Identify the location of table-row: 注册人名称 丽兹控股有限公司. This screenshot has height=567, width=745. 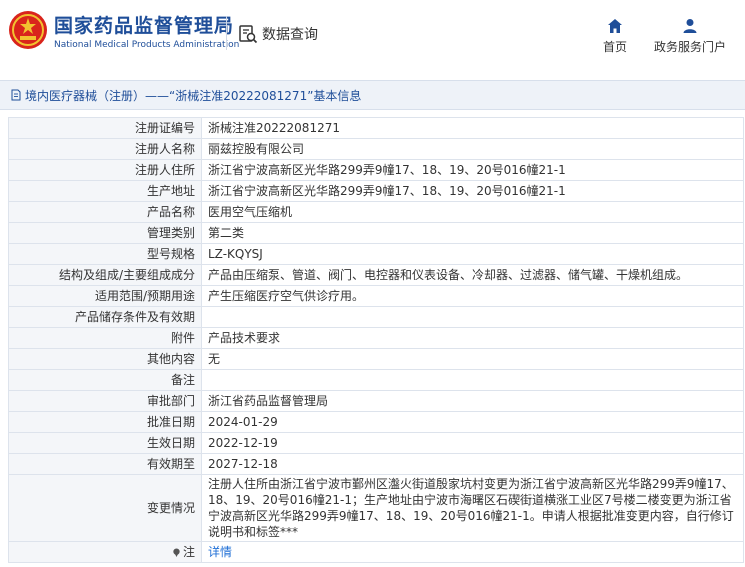
(376, 149).